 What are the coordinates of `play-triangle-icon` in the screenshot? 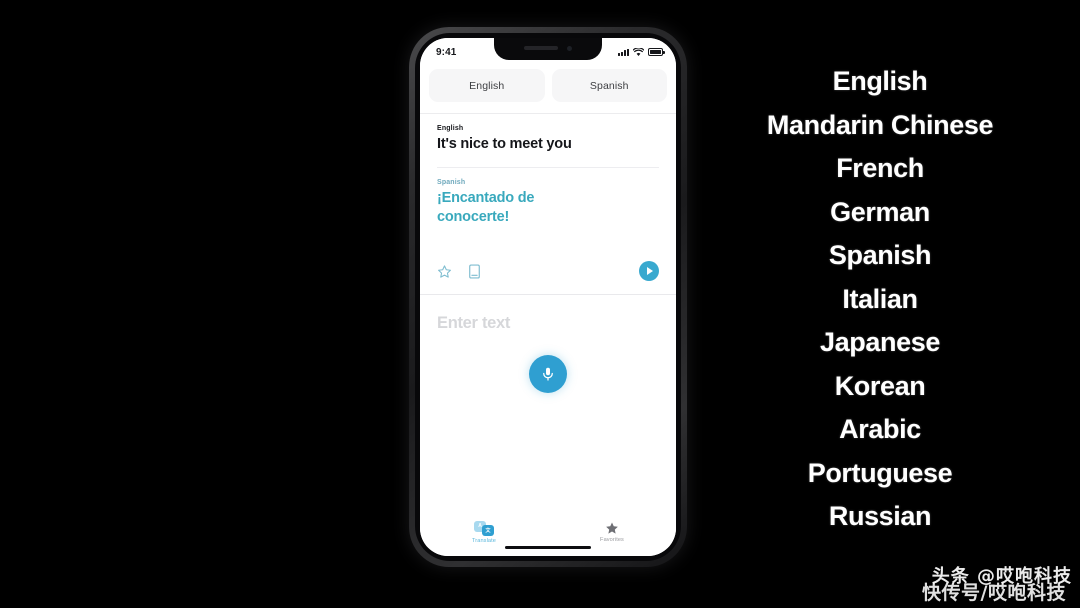 It's located at (650, 271).